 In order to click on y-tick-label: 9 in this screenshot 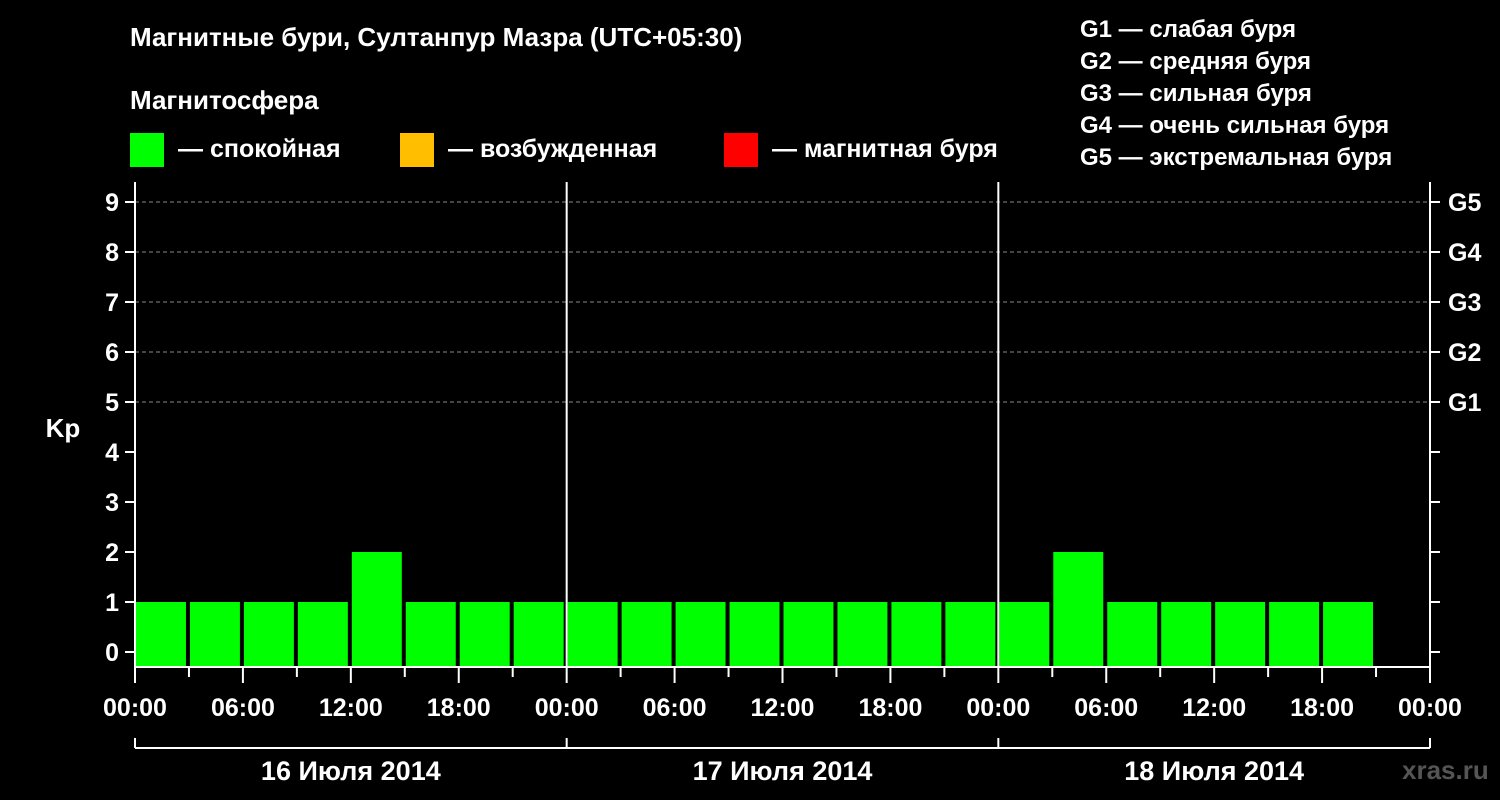, I will do `click(112, 203)`.